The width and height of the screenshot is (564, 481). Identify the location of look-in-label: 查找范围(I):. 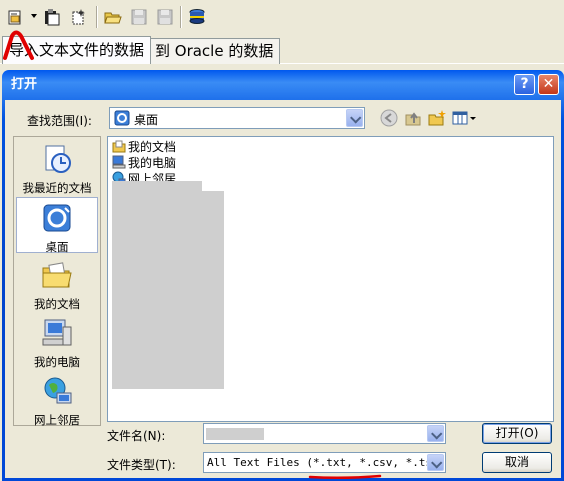
(59, 121).